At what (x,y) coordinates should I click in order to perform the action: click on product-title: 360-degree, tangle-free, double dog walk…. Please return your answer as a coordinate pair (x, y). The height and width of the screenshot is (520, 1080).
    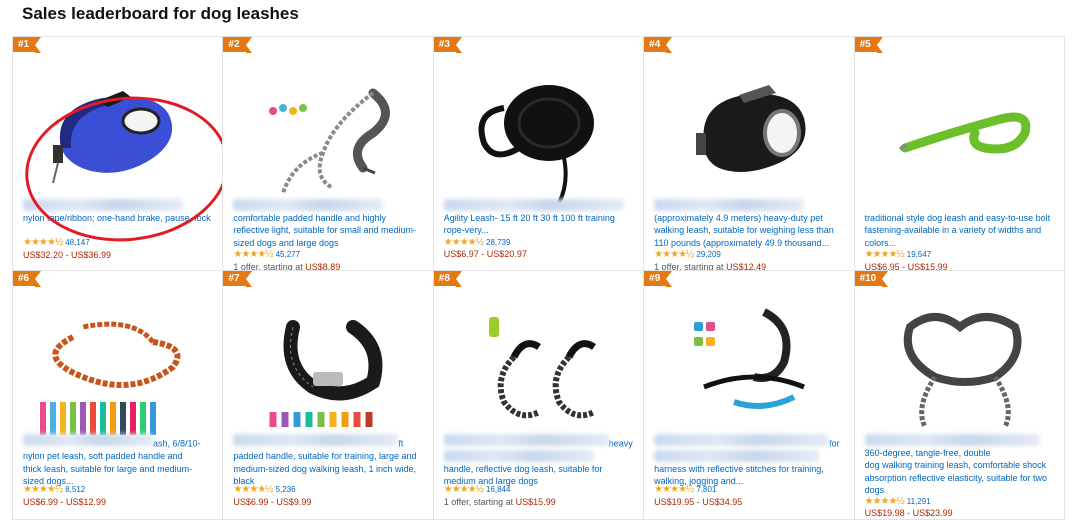
    Looking at the image, I should click on (960, 465).